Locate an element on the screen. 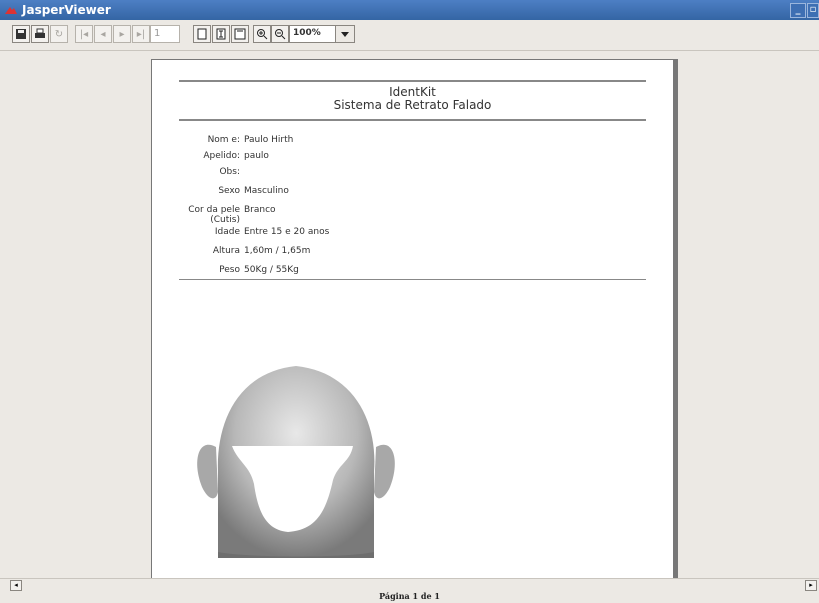  fit-width-icon is located at coordinates (240, 34).